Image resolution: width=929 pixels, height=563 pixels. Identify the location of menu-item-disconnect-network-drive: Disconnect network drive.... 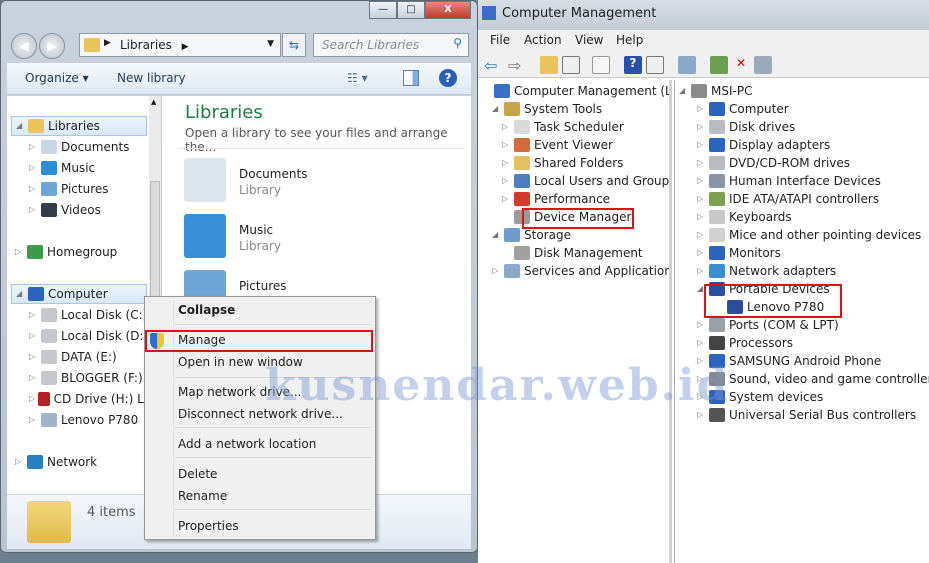
(260, 414).